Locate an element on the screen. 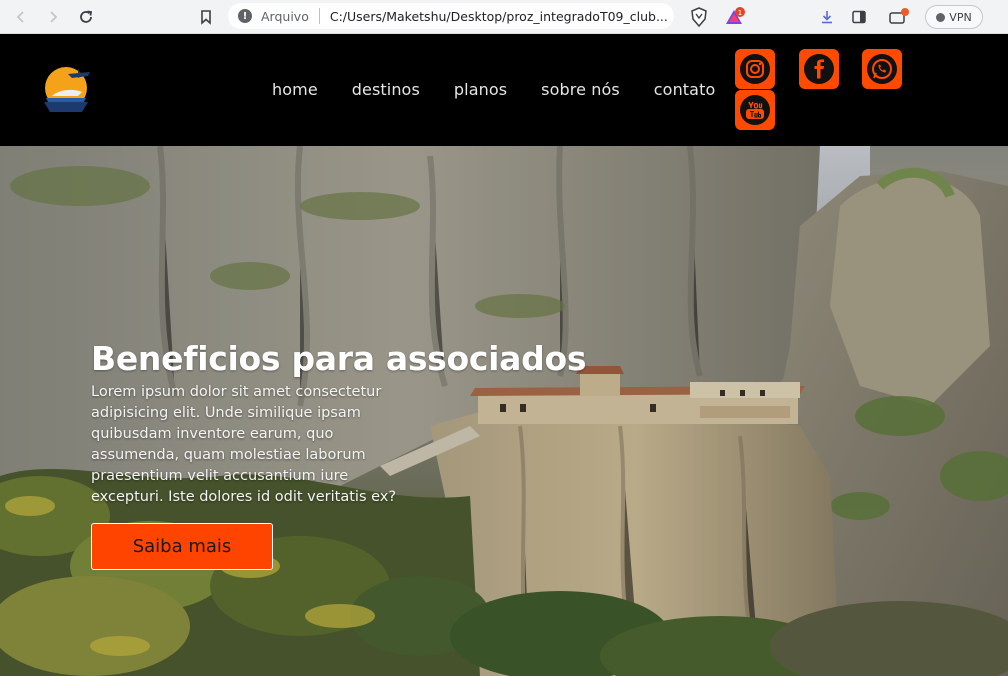 This screenshot has width=1008, height=676. forward-icon is located at coordinates (53, 17).